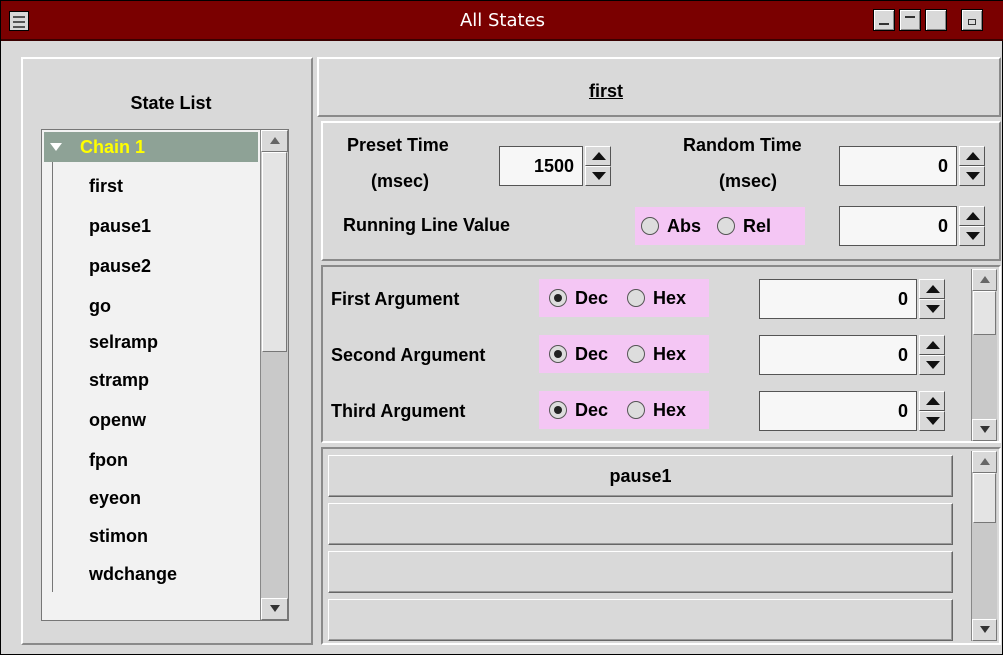 The height and width of the screenshot is (655, 1003). Describe the element at coordinates (115, 498) in the screenshot. I see `state-item: eyeon` at that location.